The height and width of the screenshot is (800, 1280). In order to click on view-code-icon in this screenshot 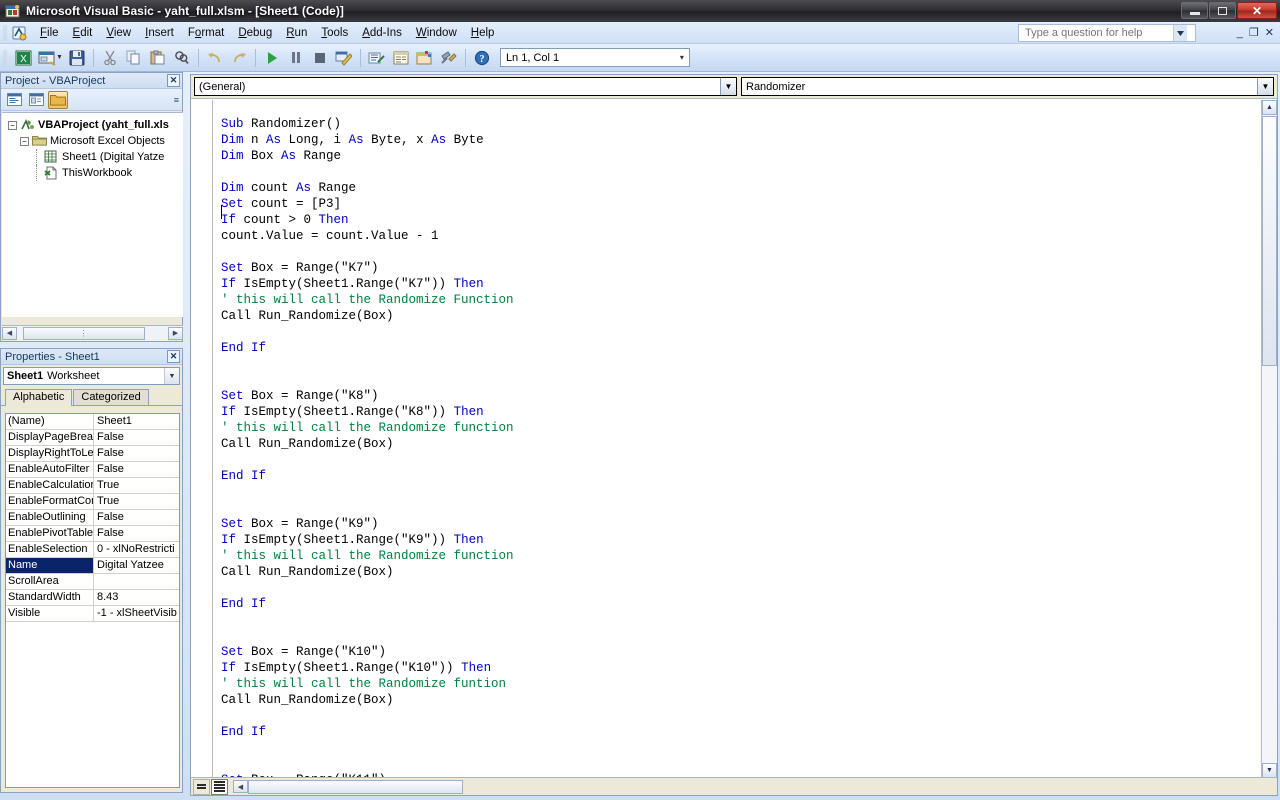, I will do `click(14, 100)`.